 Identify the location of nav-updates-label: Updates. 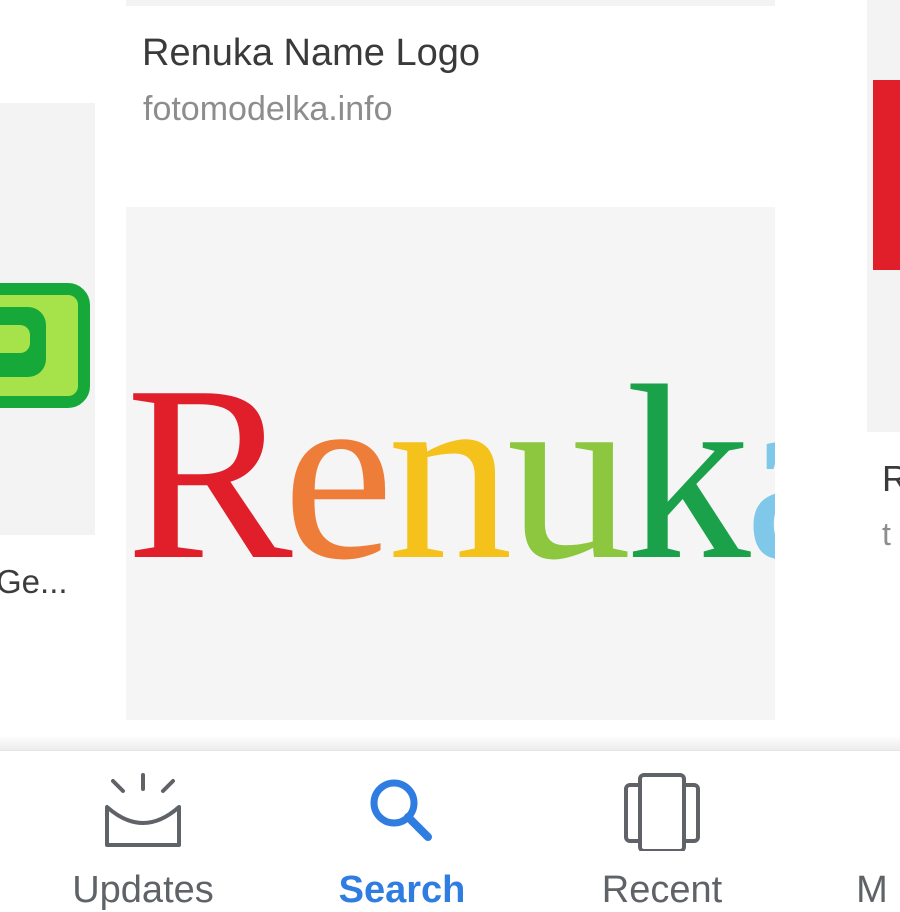
(143, 890).